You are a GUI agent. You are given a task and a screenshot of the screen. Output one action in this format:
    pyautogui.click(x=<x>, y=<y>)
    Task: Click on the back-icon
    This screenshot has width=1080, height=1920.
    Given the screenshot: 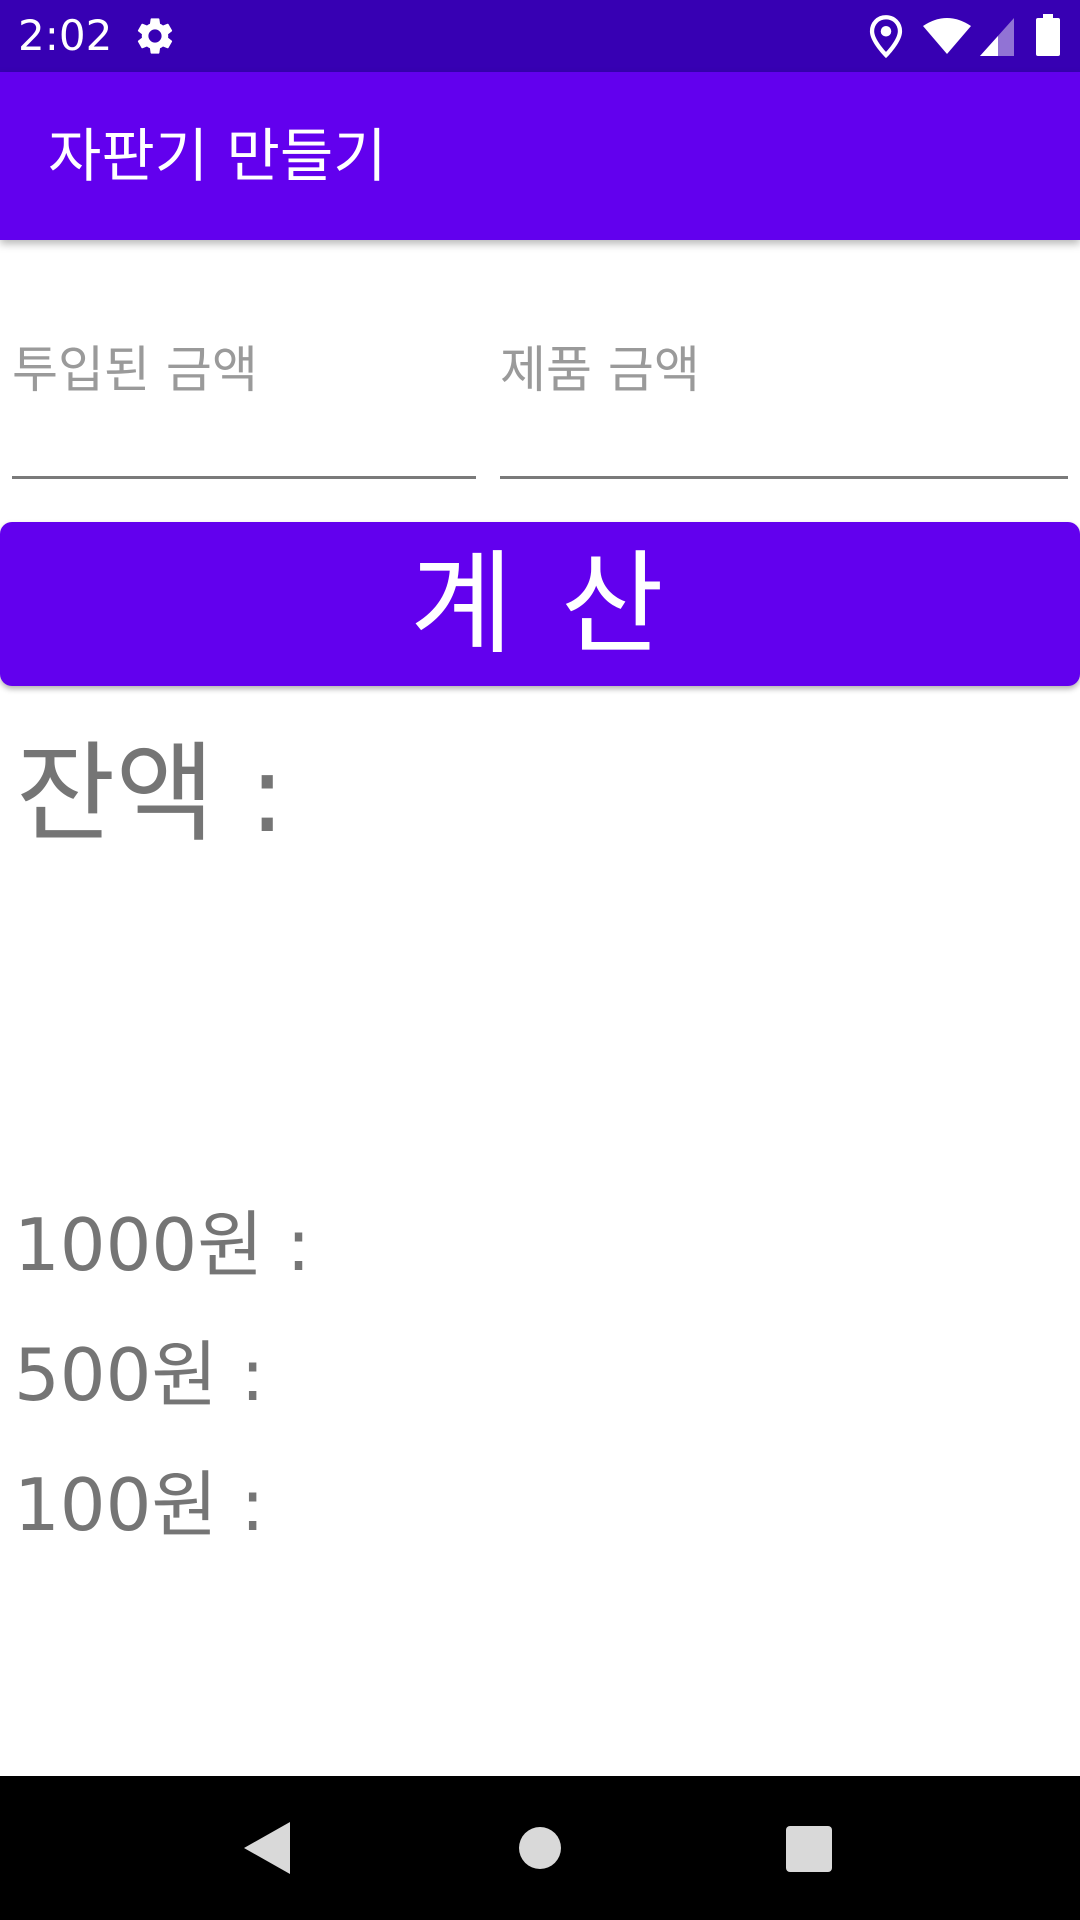 What is the action you would take?
    pyautogui.click(x=267, y=1848)
    